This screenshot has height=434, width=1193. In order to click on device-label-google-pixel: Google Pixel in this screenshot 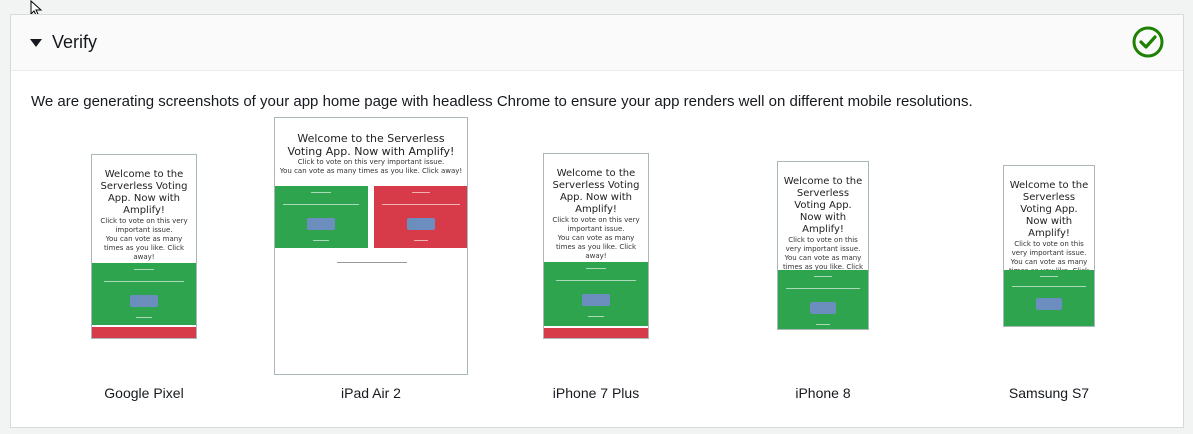, I will do `click(144, 393)`.